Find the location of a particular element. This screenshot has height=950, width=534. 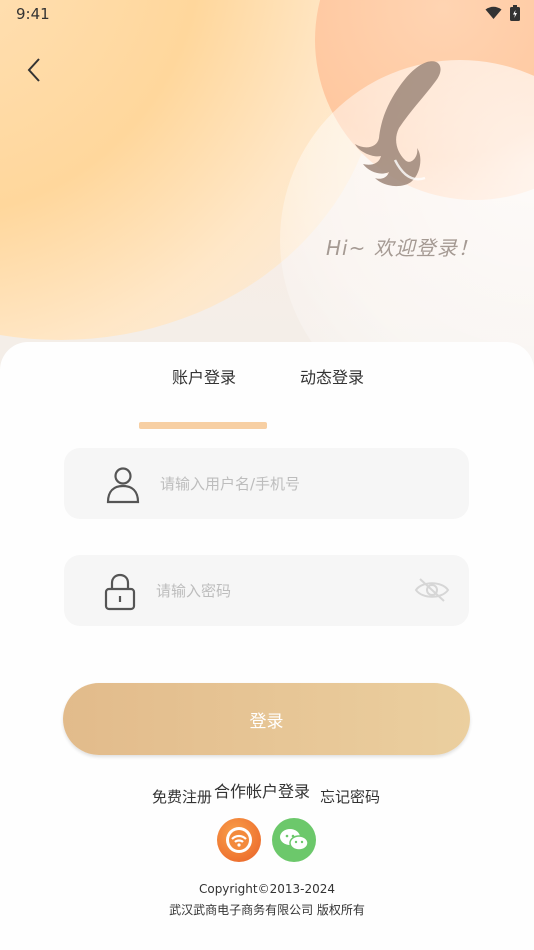

username-placeholder: 请输入用户名/手机号 is located at coordinates (230, 484).